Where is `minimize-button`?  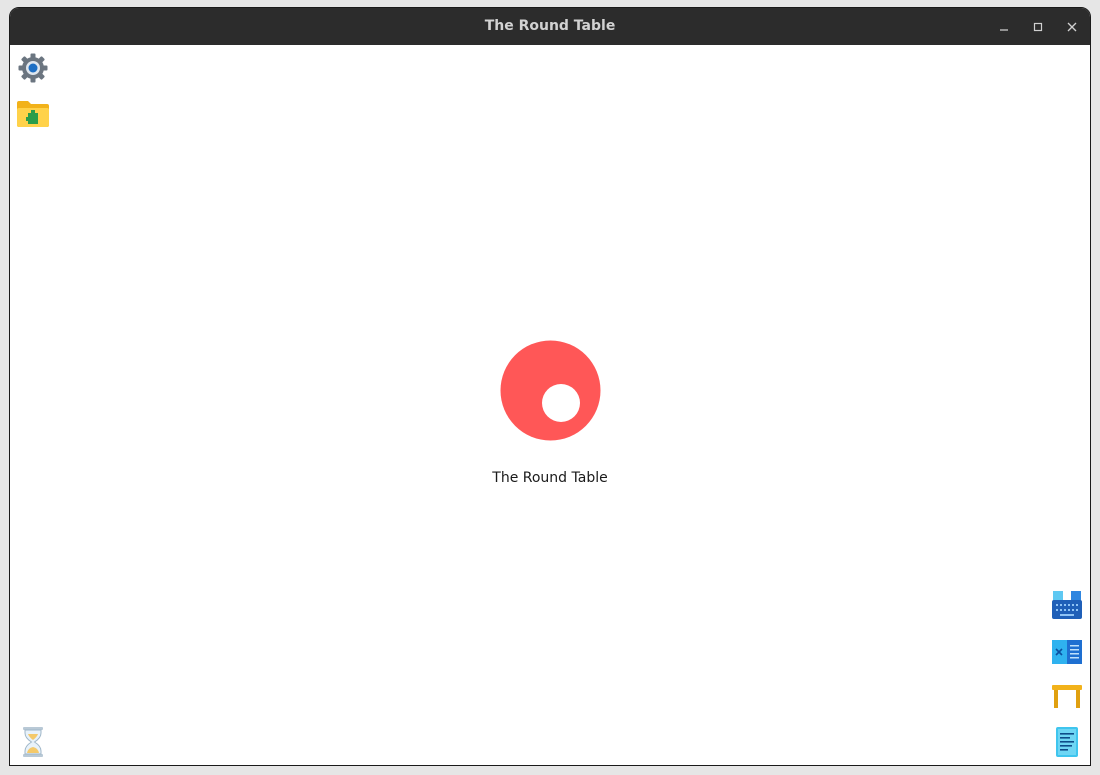 minimize-button is located at coordinates (1004, 27).